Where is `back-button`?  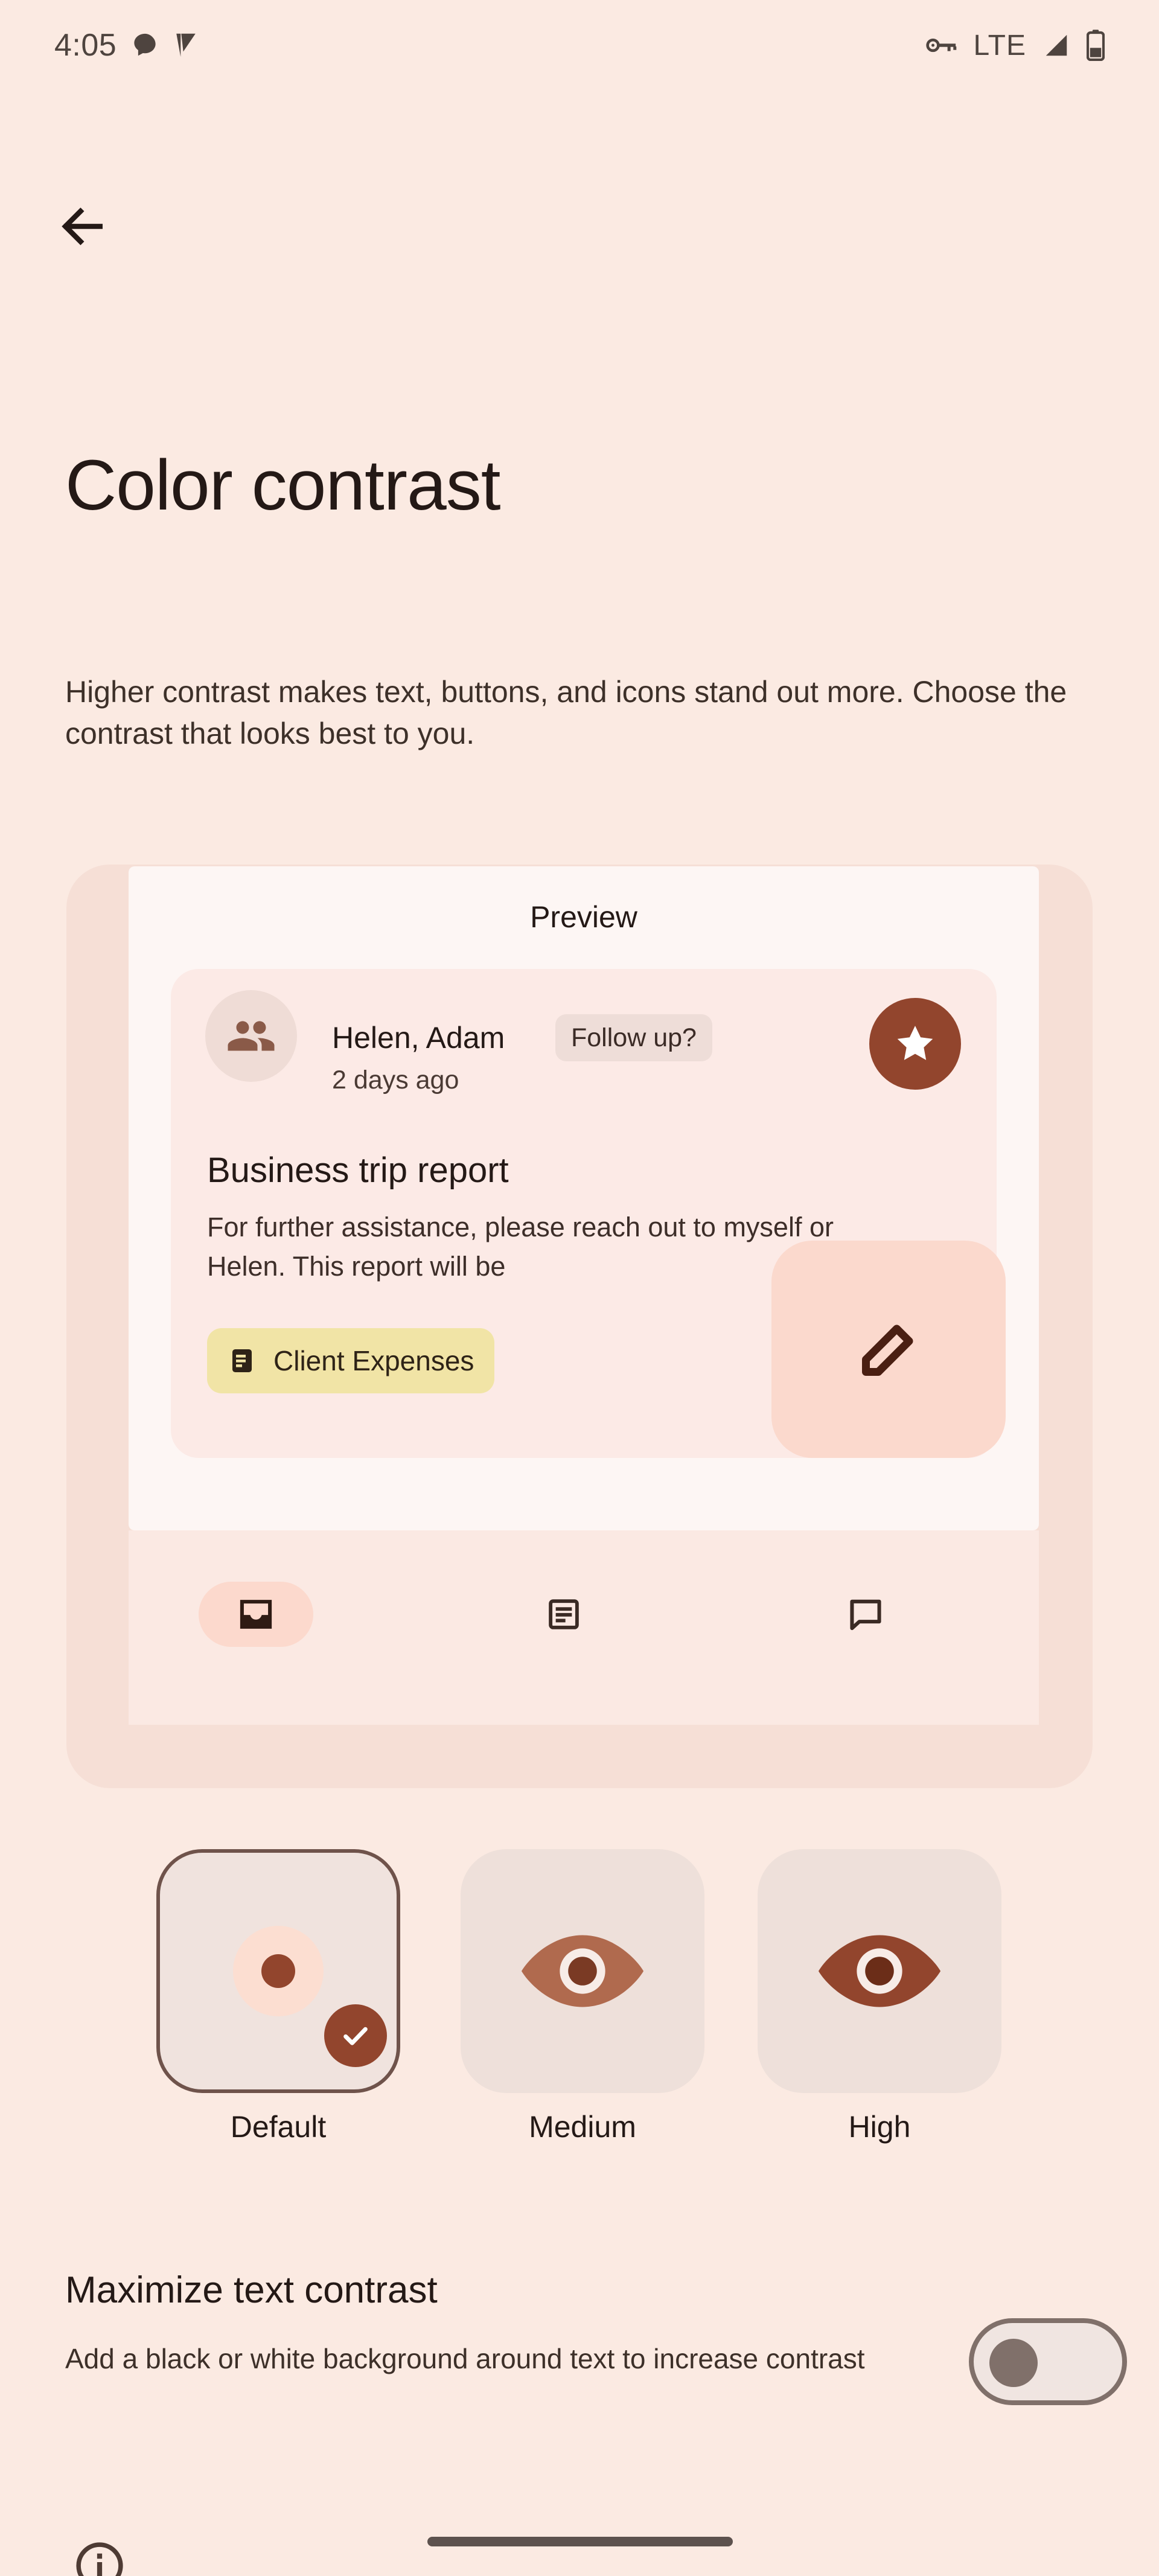 back-button is located at coordinates (82, 226).